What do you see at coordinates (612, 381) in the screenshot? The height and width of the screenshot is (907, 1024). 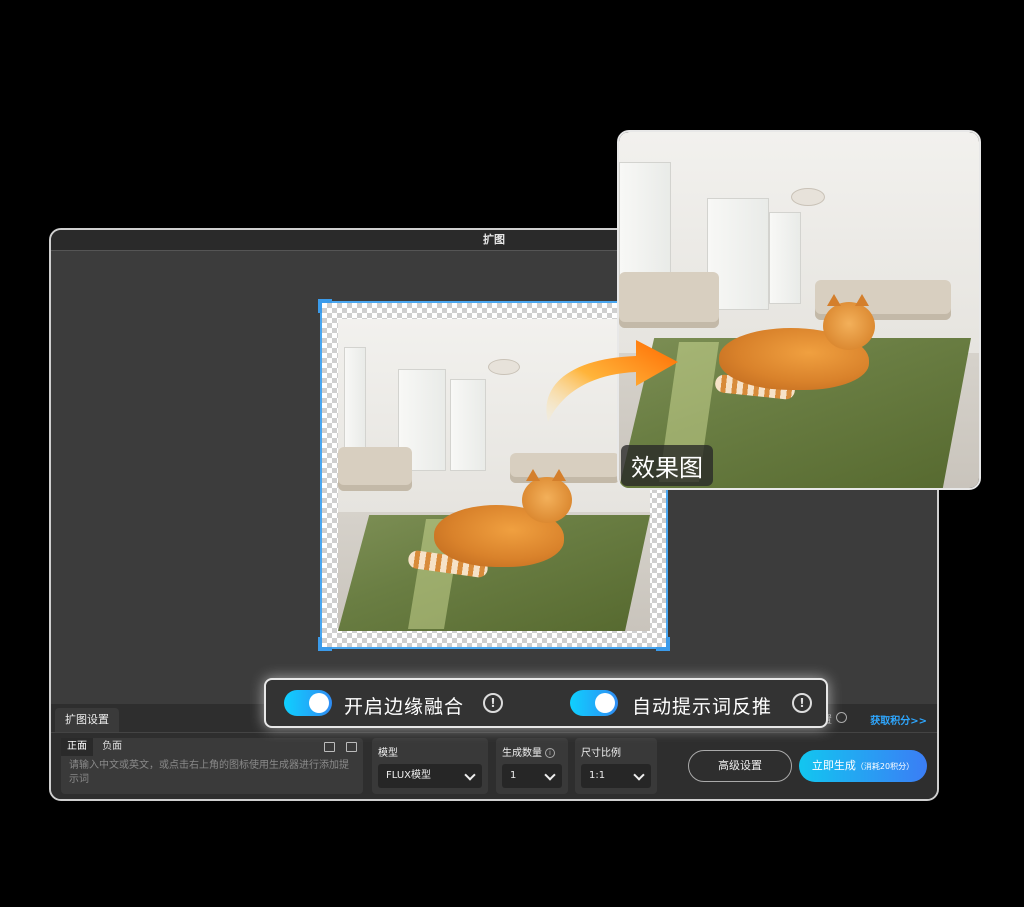 I see `curved-arrow-icon` at bounding box center [612, 381].